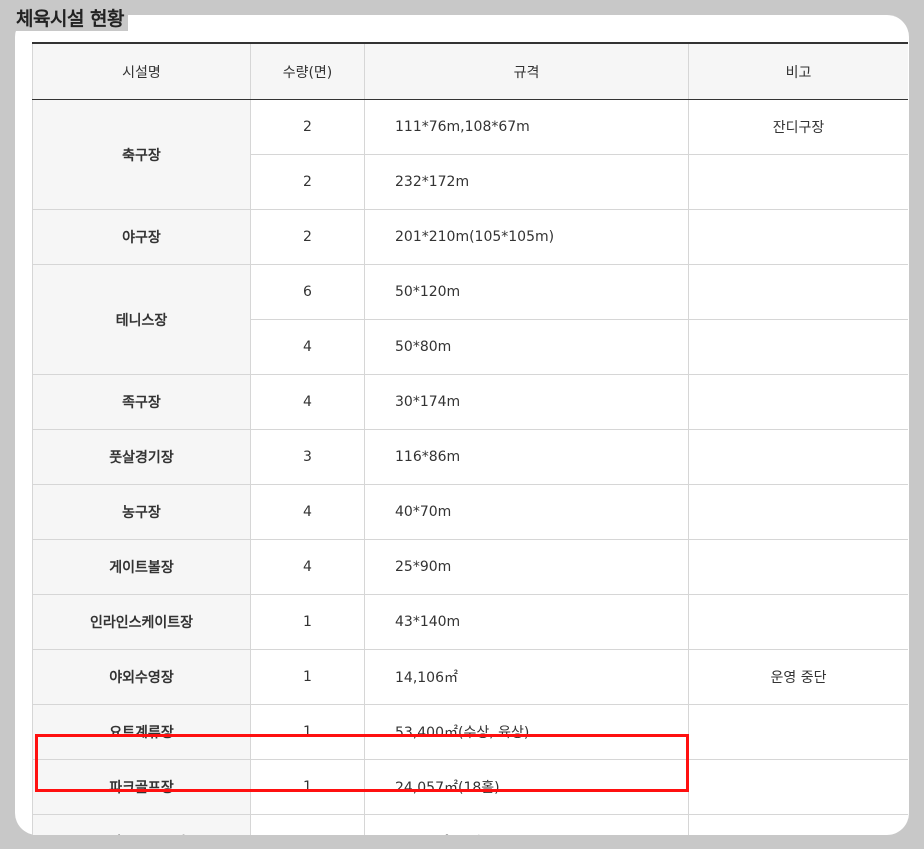 The image size is (924, 849). I want to click on table-row: 족구장 4 30*174m, so click(470, 402).